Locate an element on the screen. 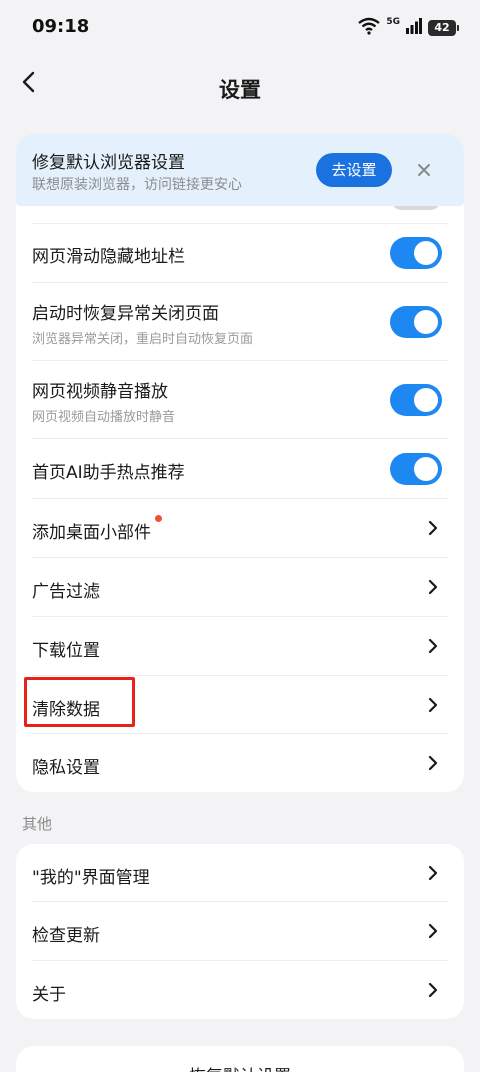  item-title: 首页AI助手热点推荐 is located at coordinates (108, 473).